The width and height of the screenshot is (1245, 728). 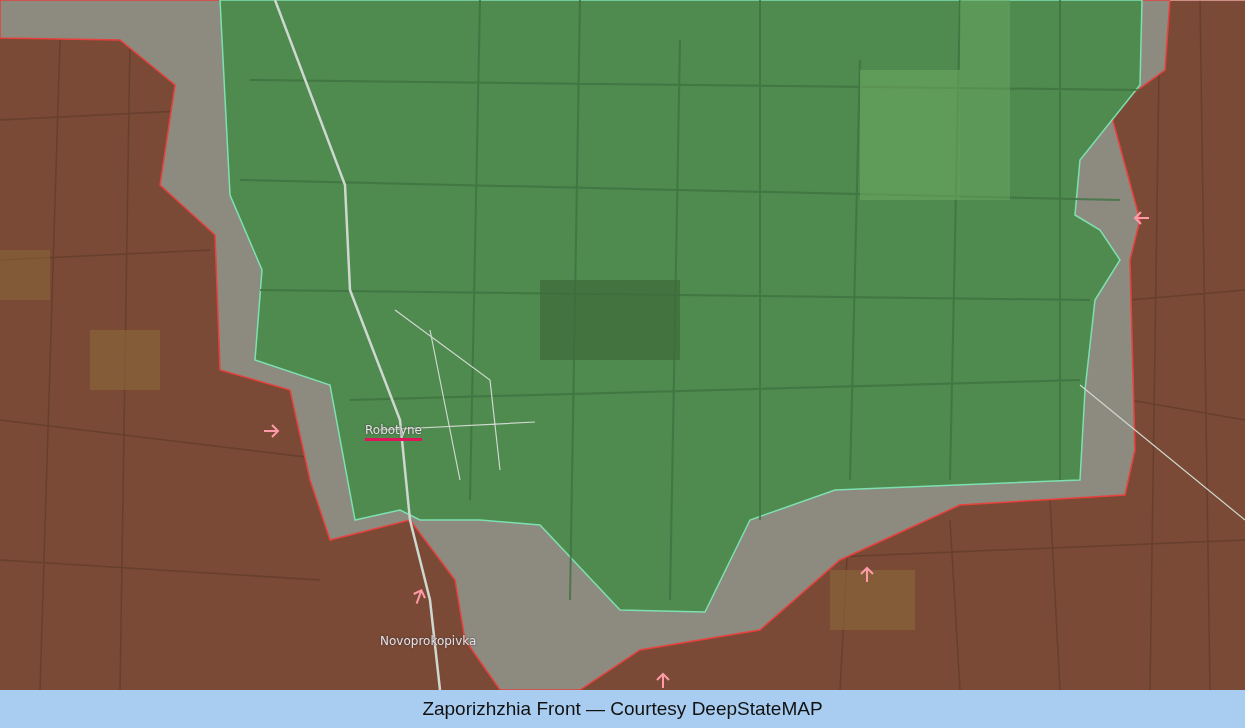 What do you see at coordinates (622, 709) in the screenshot?
I see `map-caption: Zaporizhzhia Front — Courtesy DeepStateMAP` at bounding box center [622, 709].